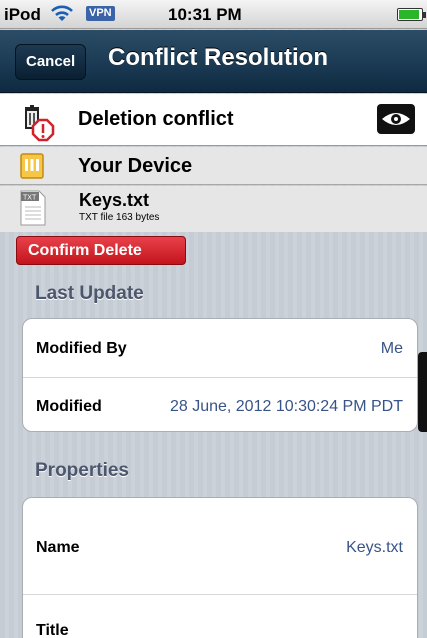 The width and height of the screenshot is (427, 638). I want to click on cell-label: Title, so click(52, 630).